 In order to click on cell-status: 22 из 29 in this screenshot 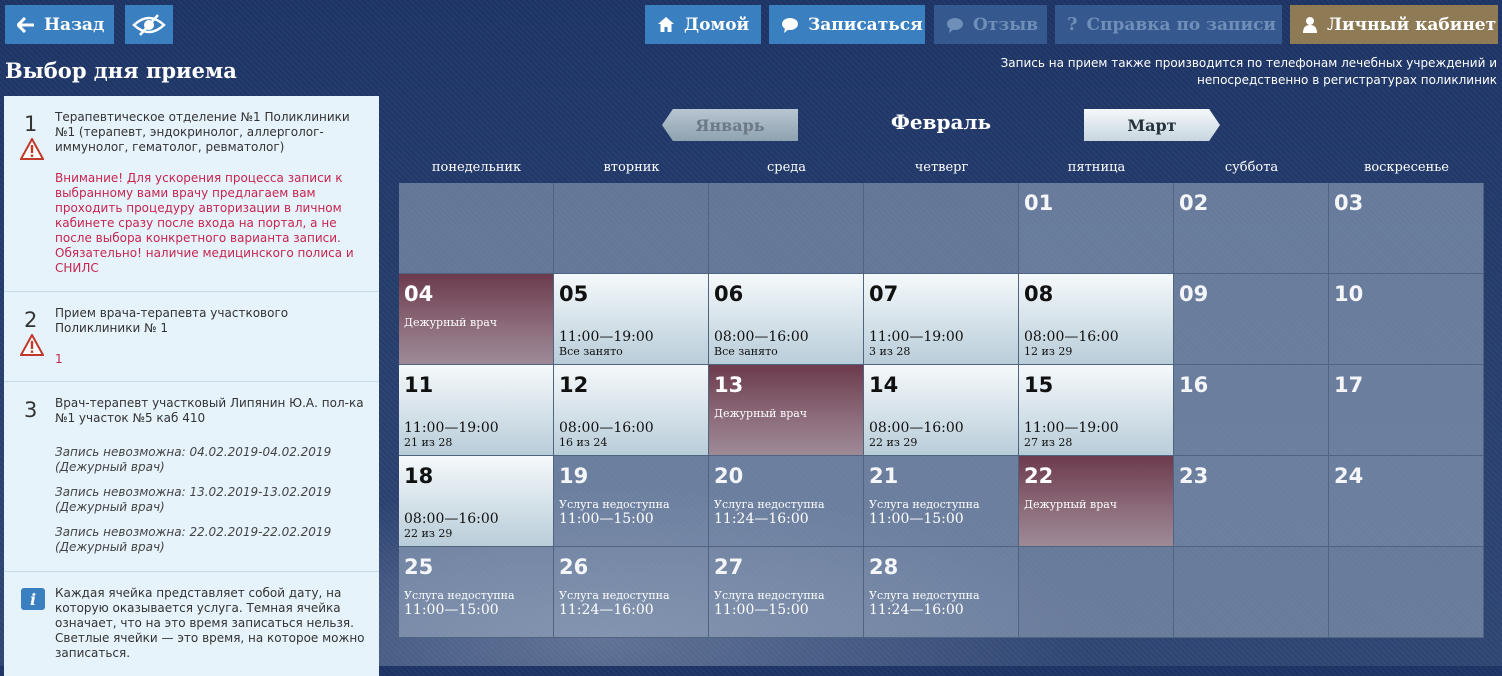, I will do `click(893, 442)`.